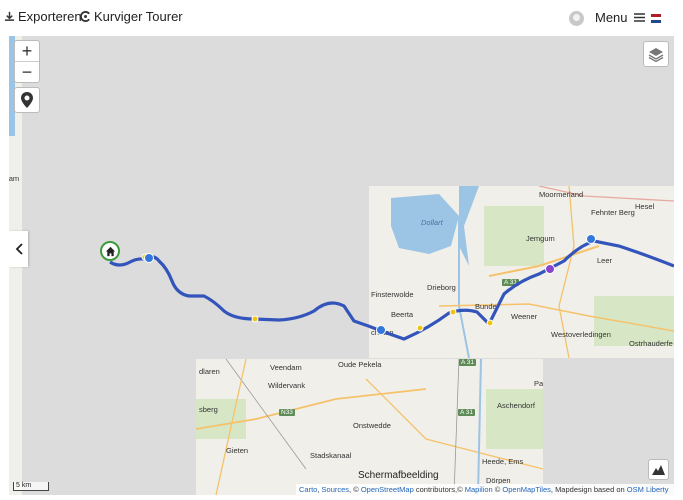 The height and width of the screenshot is (500, 683). Describe the element at coordinates (656, 18) in the screenshot. I see `language-flag-icon` at that location.